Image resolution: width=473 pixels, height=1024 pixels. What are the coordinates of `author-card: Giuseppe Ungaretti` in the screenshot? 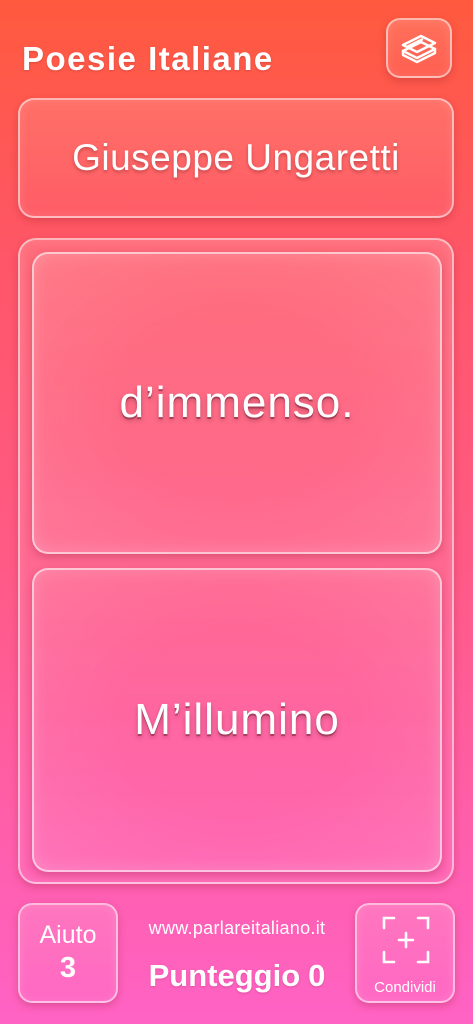 It's located at (236, 158).